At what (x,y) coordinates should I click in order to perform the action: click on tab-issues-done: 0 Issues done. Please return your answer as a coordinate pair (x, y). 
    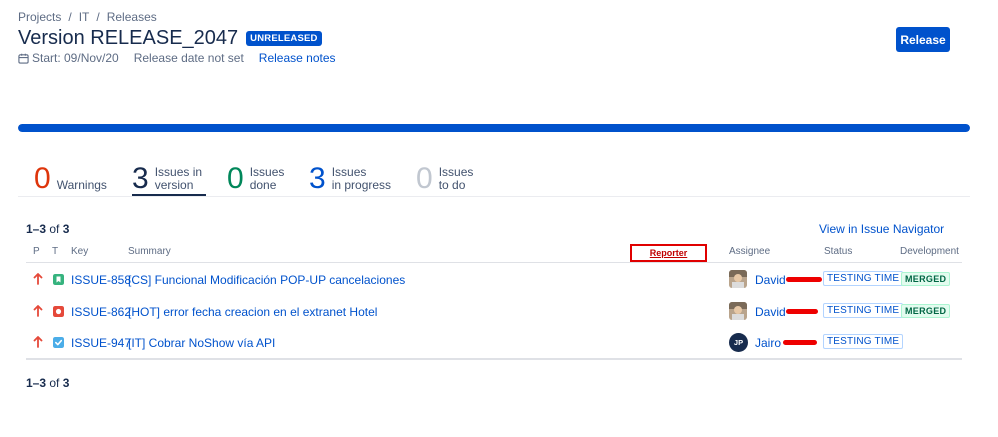
    Looking at the image, I should click on (255, 173).